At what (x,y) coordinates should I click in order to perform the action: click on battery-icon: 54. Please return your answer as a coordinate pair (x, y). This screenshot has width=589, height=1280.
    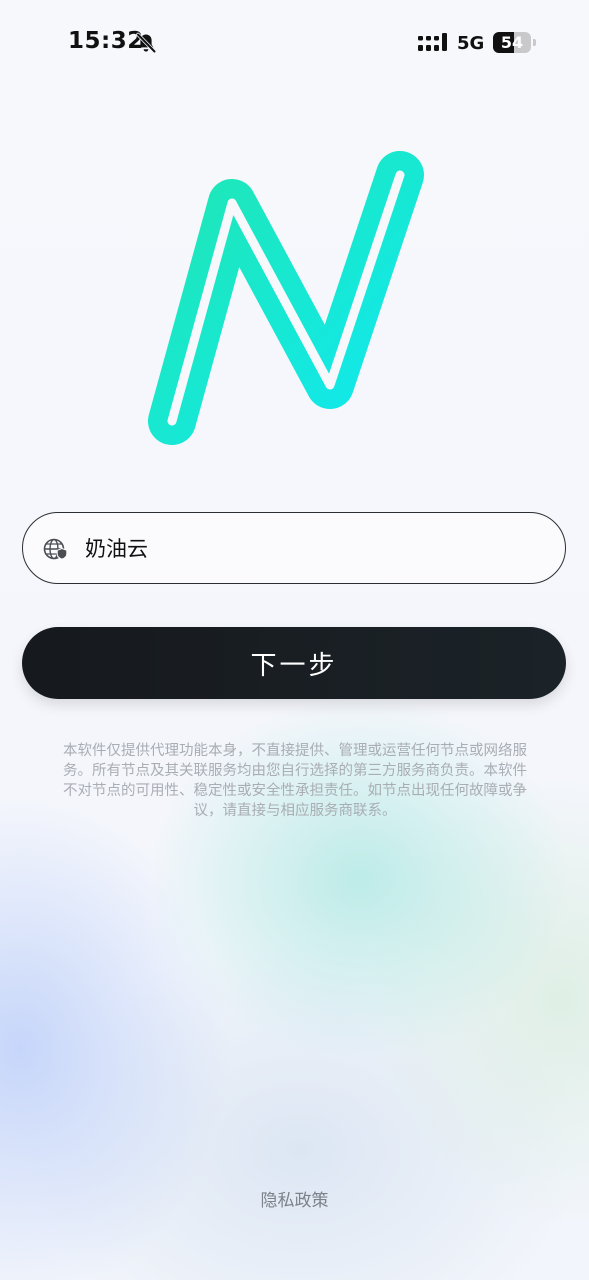
    Looking at the image, I should click on (512, 42).